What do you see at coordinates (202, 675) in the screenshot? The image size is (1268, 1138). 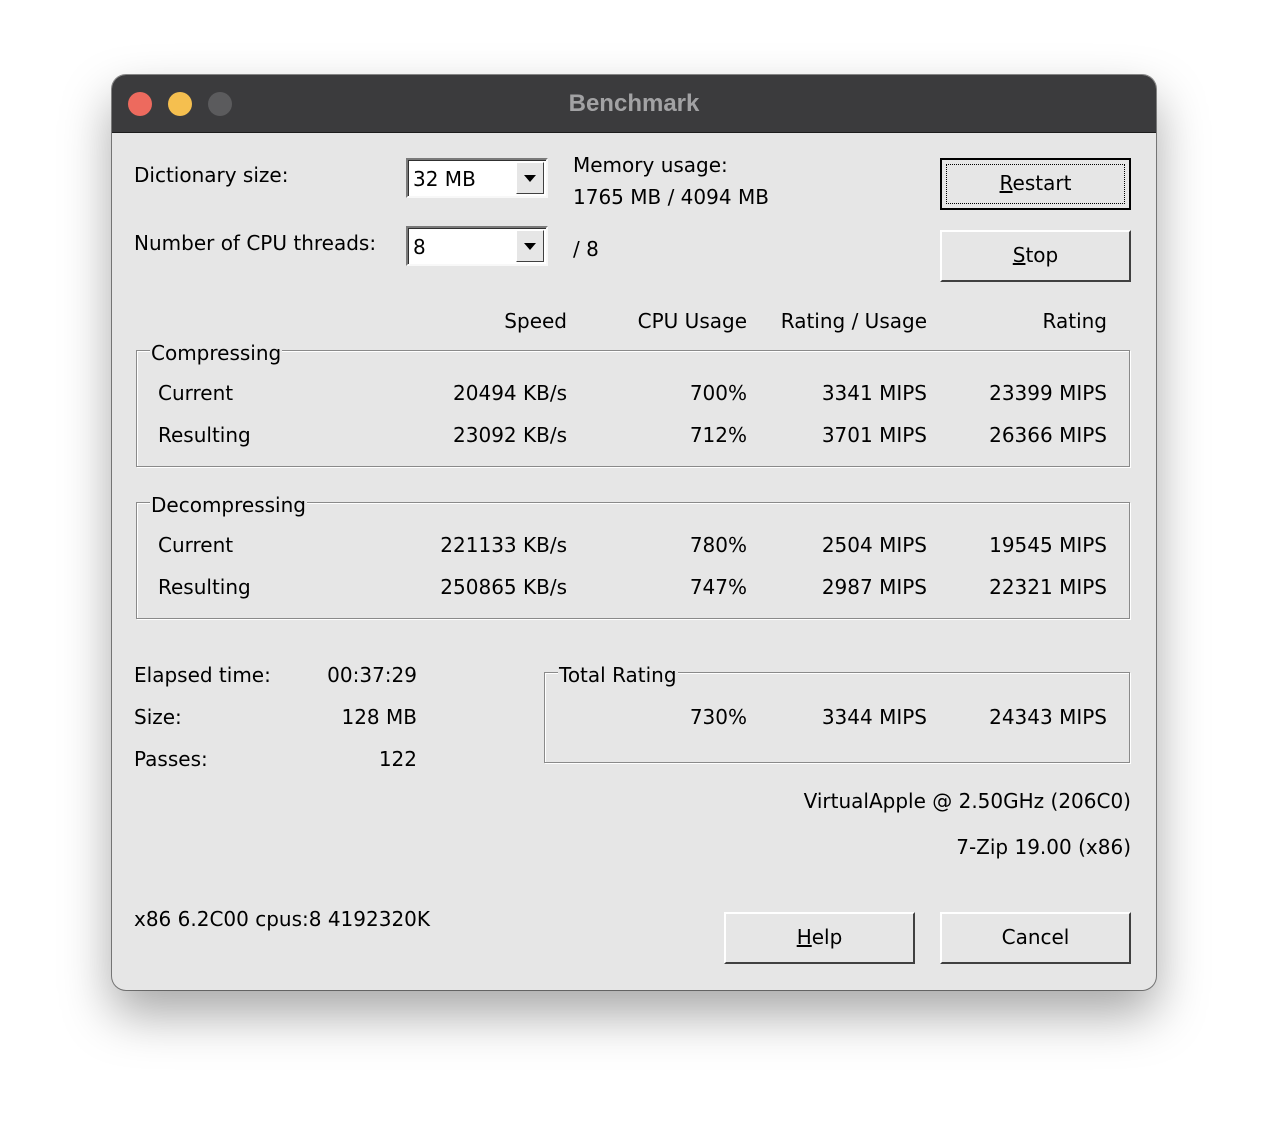 I see `elapsed-time-label: Elapsed time:` at bounding box center [202, 675].